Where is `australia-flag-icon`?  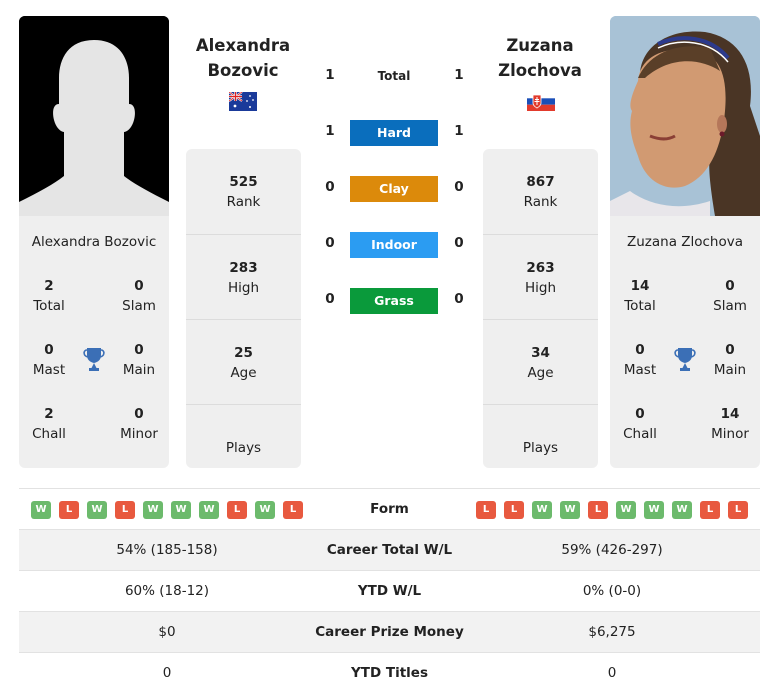
australia-flag-icon is located at coordinates (242, 101).